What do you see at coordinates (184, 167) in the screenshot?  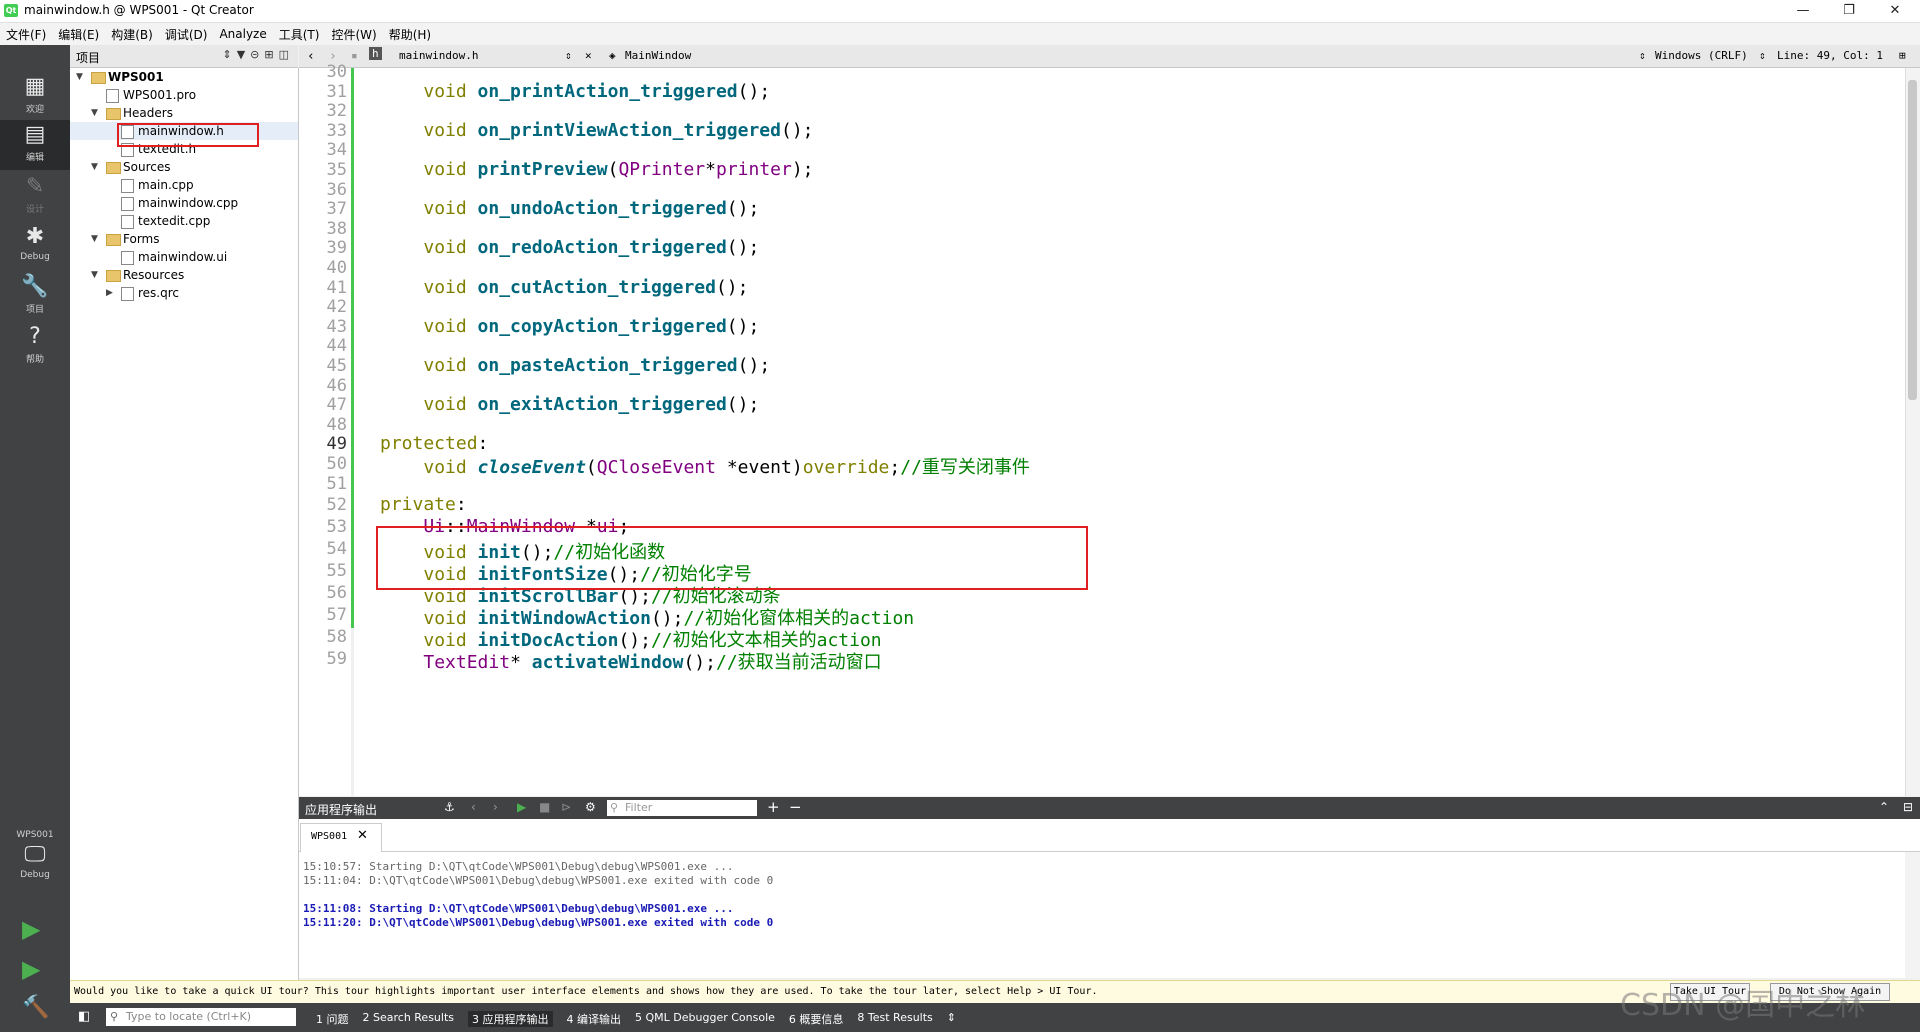 I see `tree-item-sources: ▼ Sources` at bounding box center [184, 167].